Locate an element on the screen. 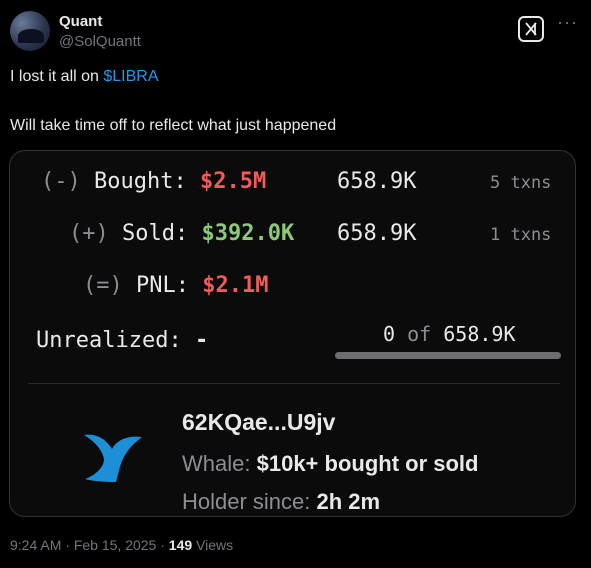  sold-value: $392.0K is located at coordinates (248, 233).